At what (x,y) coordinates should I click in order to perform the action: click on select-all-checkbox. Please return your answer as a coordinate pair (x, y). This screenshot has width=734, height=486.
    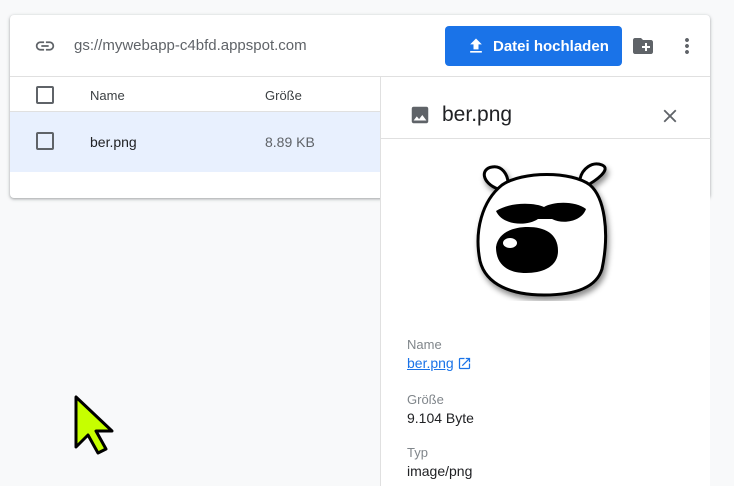
    Looking at the image, I should click on (45, 95).